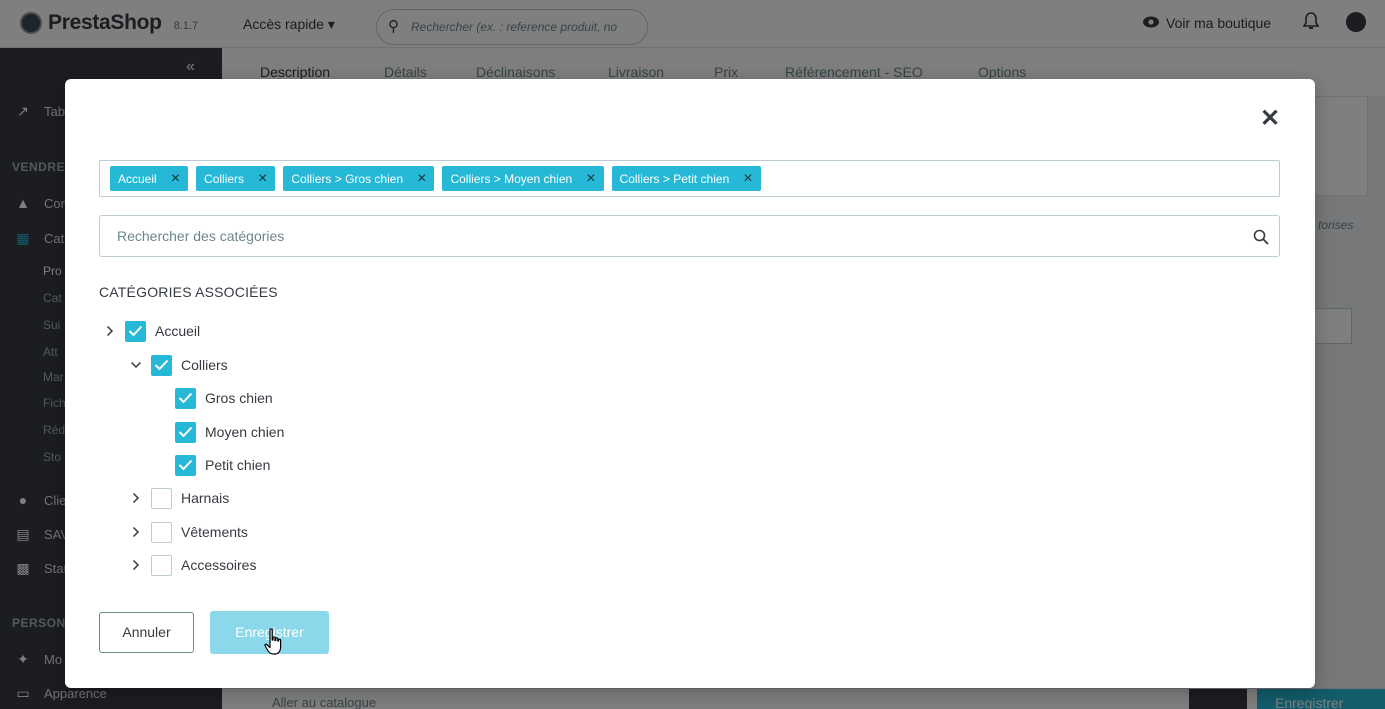 Image resolution: width=1385 pixels, height=709 pixels. What do you see at coordinates (146, 632) in the screenshot?
I see `cancel-button: Annuler` at bounding box center [146, 632].